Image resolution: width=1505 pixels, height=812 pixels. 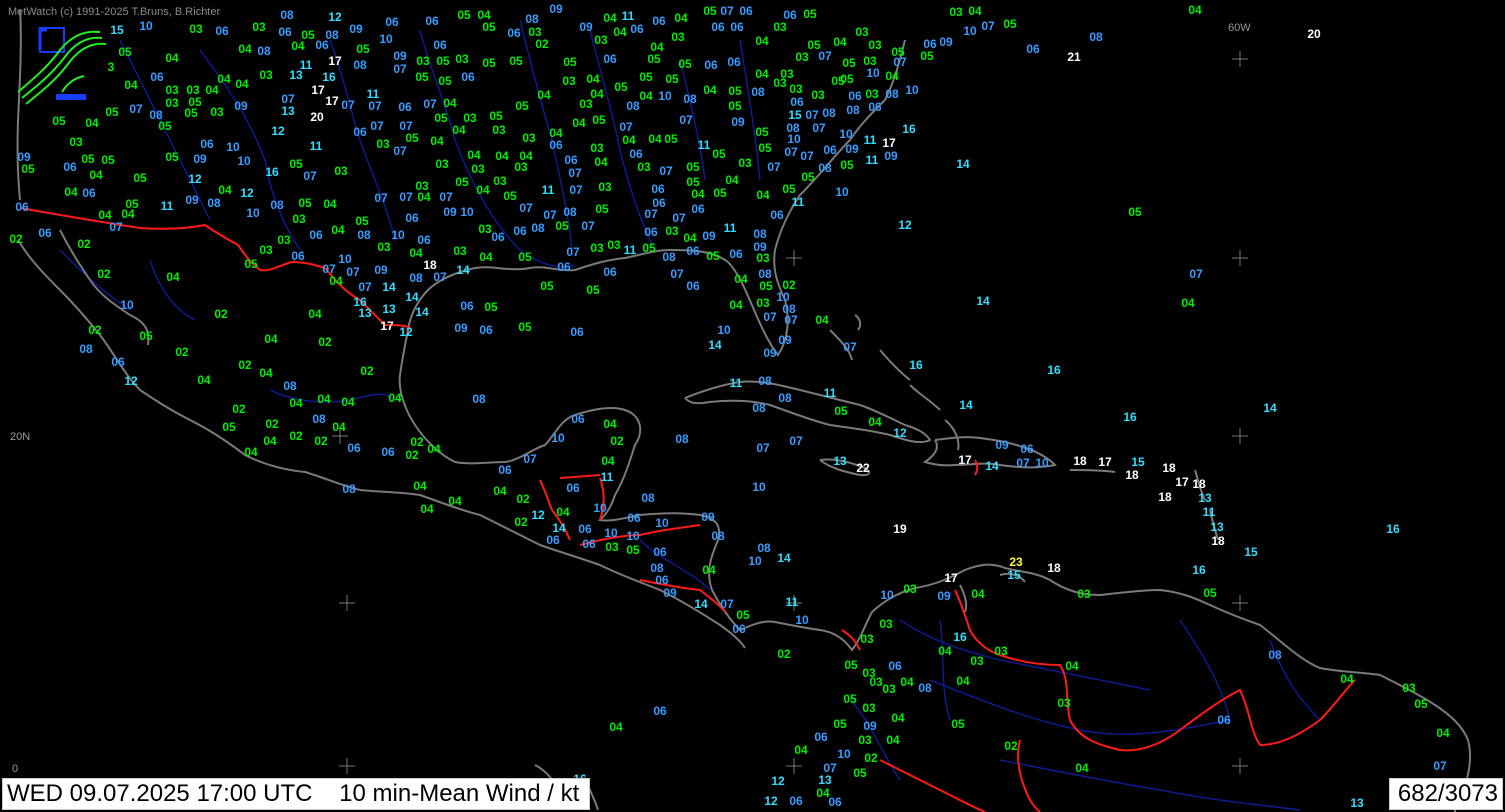 What do you see at coordinates (1314, 34) in the screenshot?
I see `wind-station-value: 20` at bounding box center [1314, 34].